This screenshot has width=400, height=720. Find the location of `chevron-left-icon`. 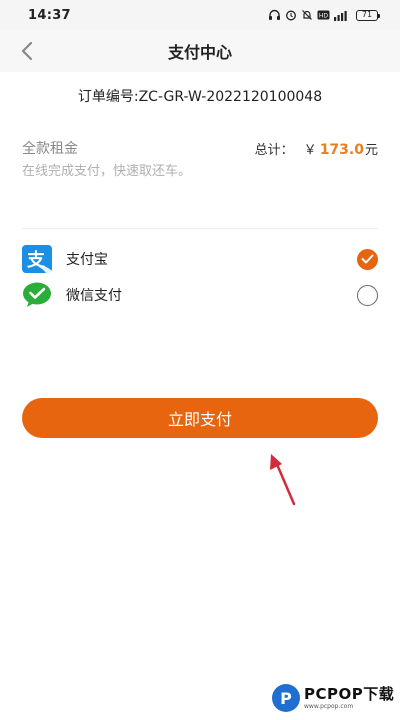

chevron-left-icon is located at coordinates (27, 51).